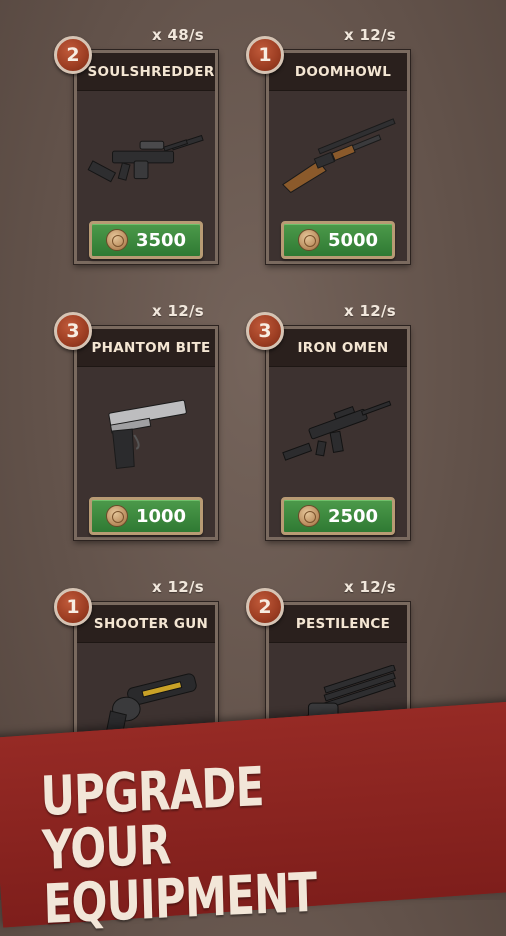 This screenshot has width=506, height=936. I want to click on promo-headline-line1: UPGRADE YOUR, so click(152, 818).